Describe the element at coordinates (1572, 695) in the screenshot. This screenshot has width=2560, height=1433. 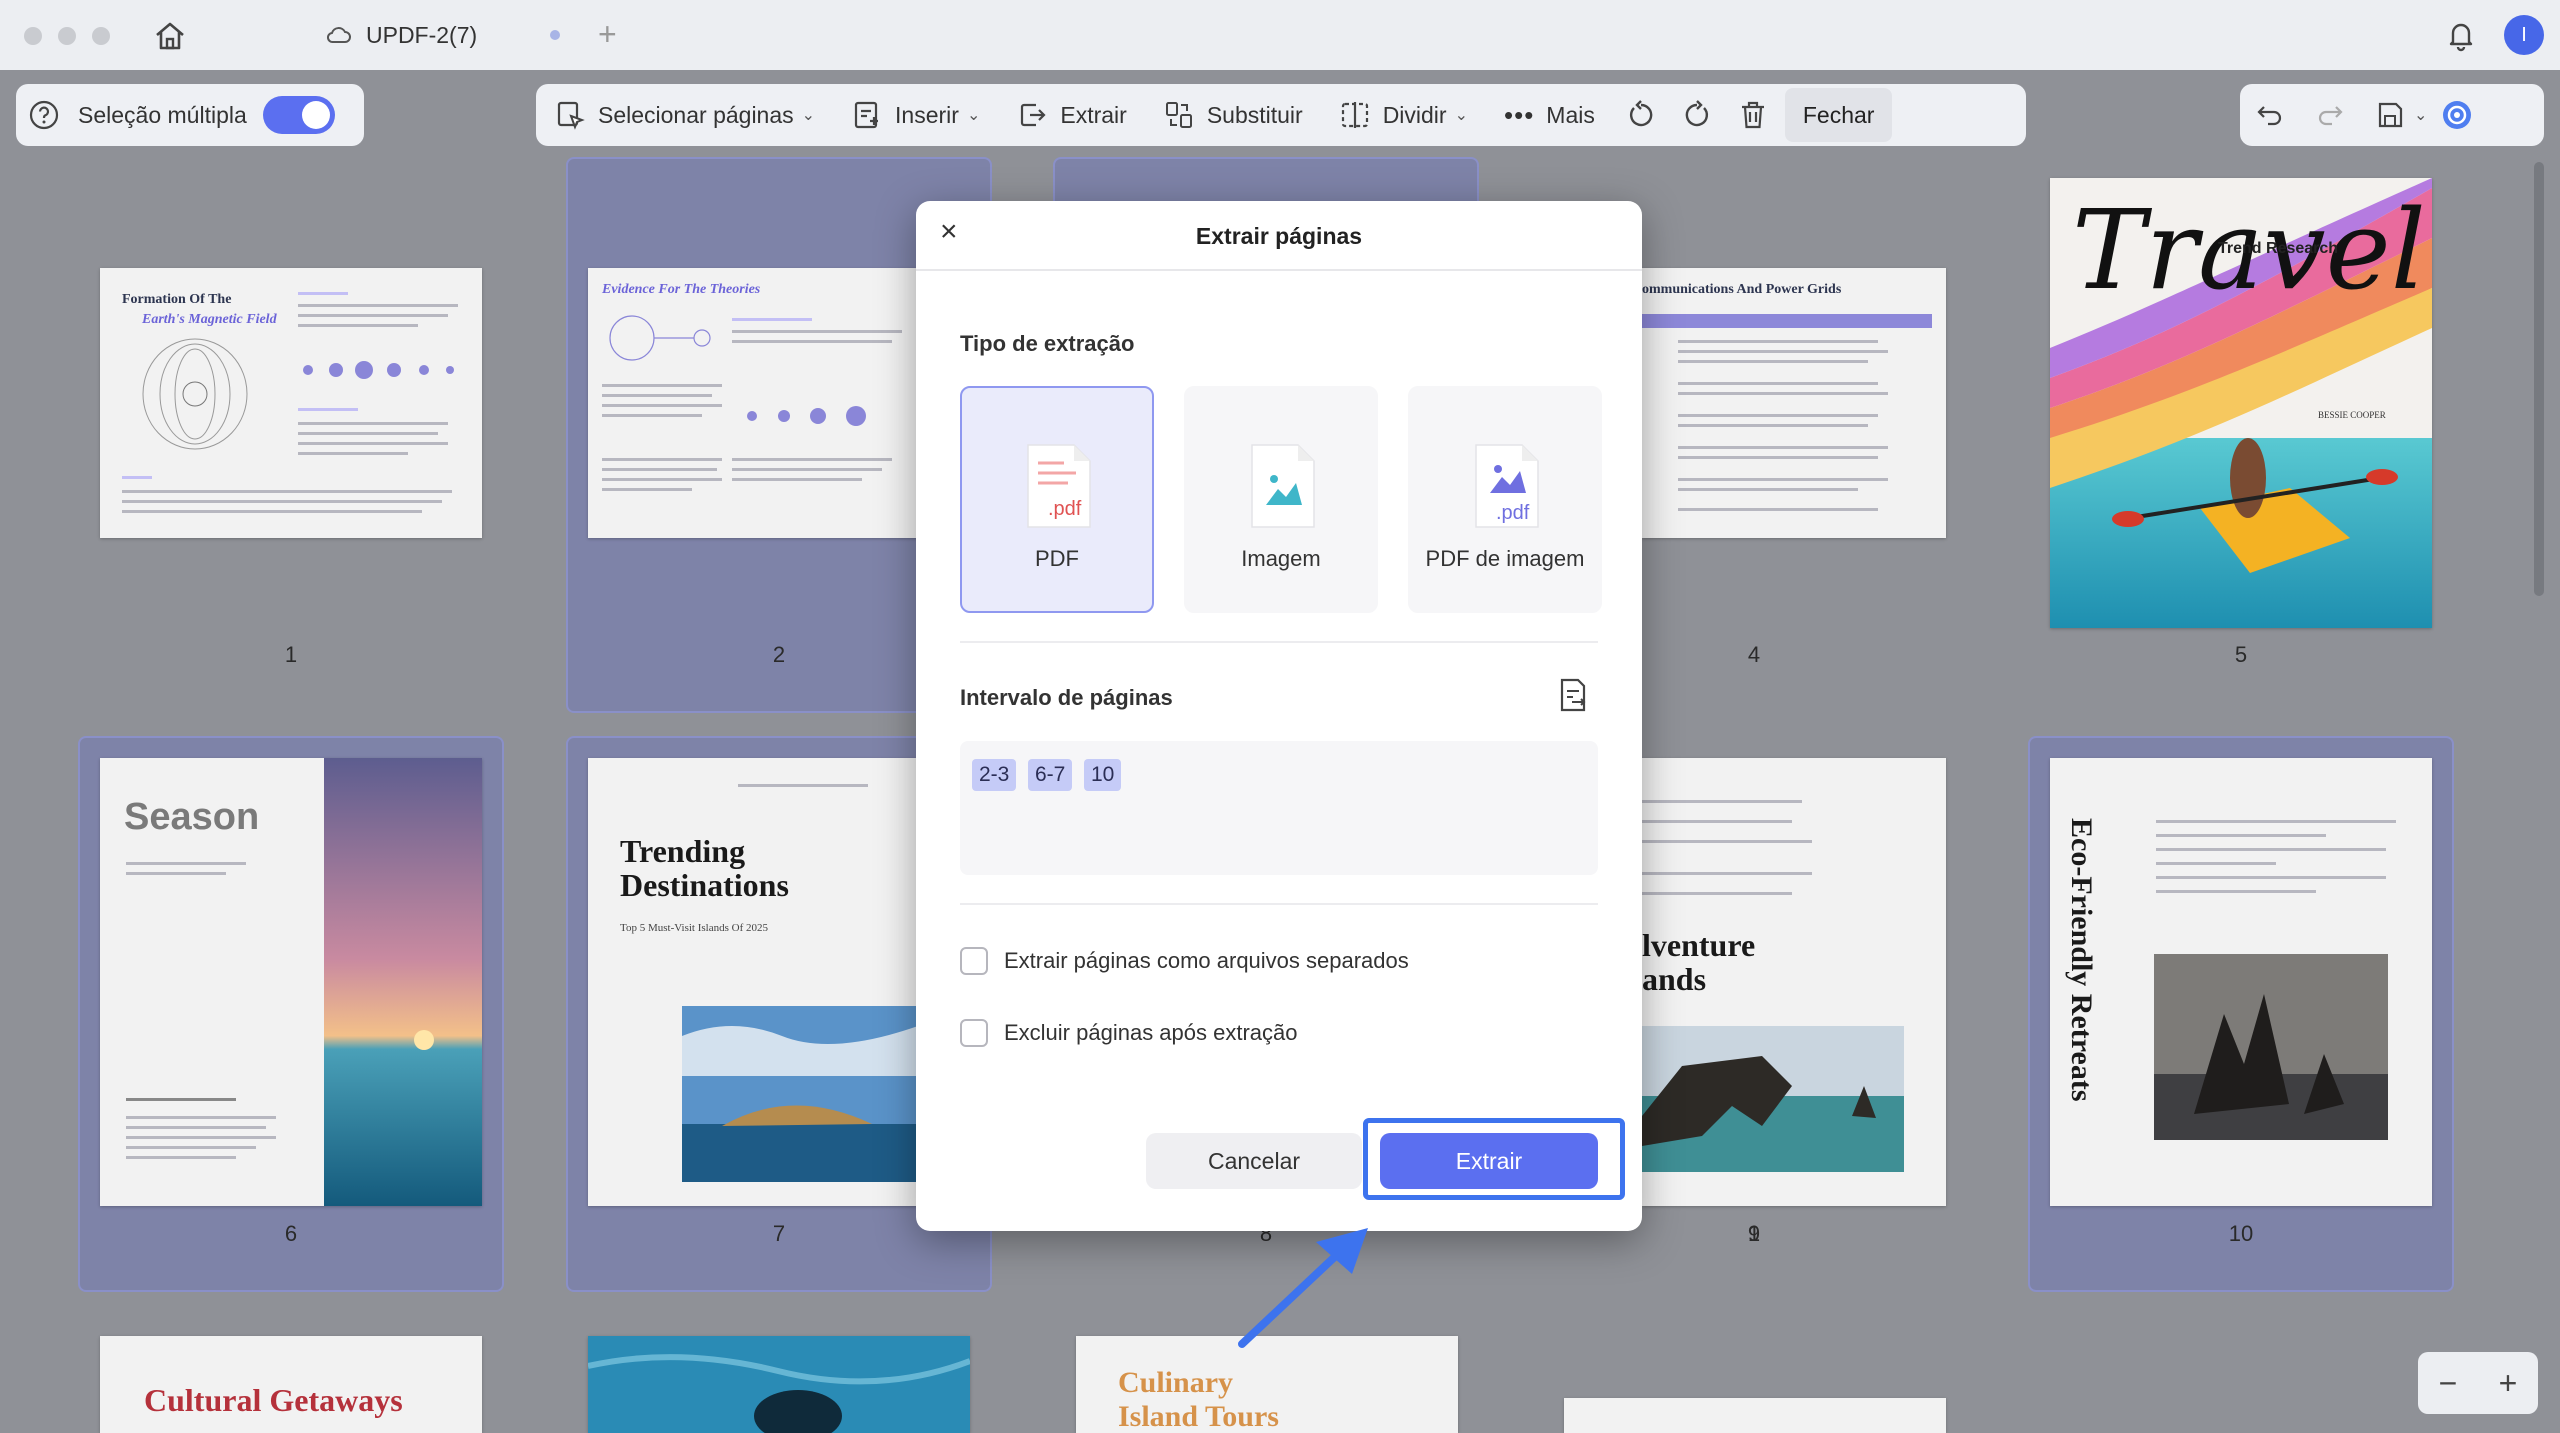
I see `page-range-picker-icon` at that location.